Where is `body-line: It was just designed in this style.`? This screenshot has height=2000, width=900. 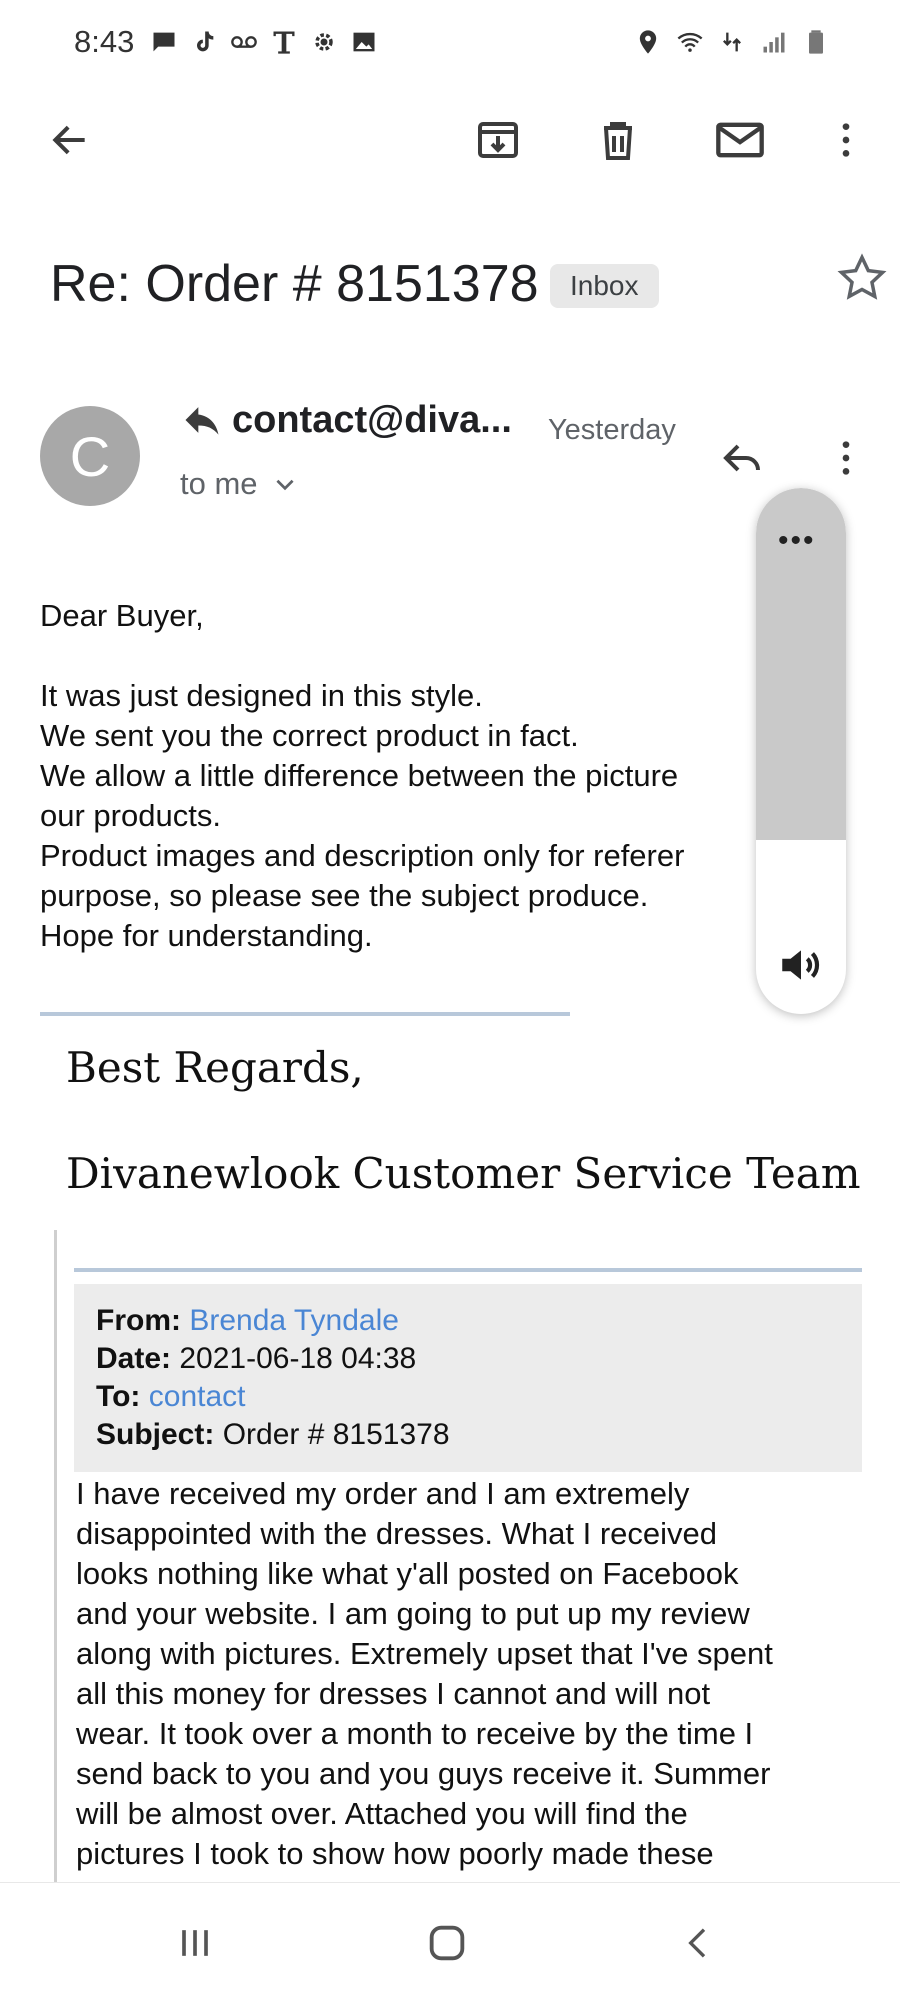
body-line: It was just designed in this style. is located at coordinates (261, 695).